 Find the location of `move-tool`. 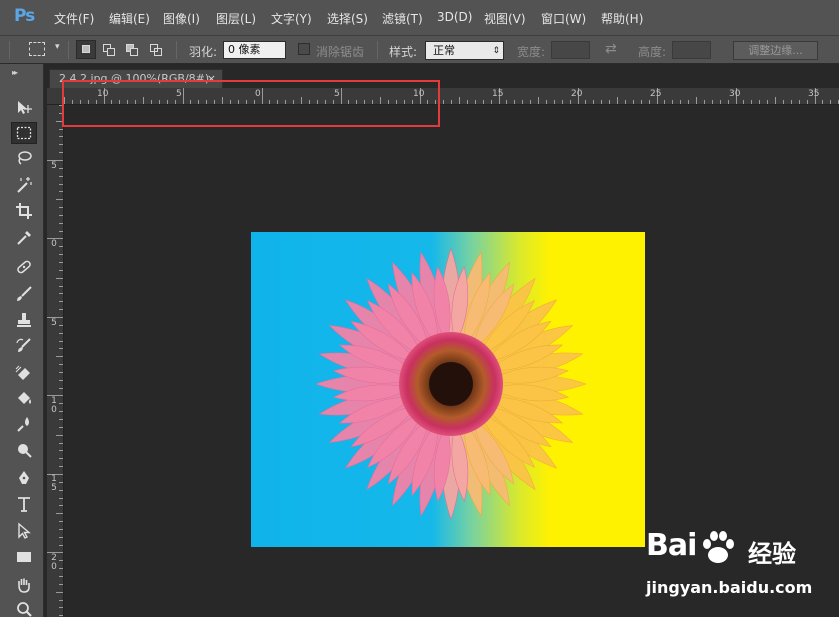

move-tool is located at coordinates (24, 108).